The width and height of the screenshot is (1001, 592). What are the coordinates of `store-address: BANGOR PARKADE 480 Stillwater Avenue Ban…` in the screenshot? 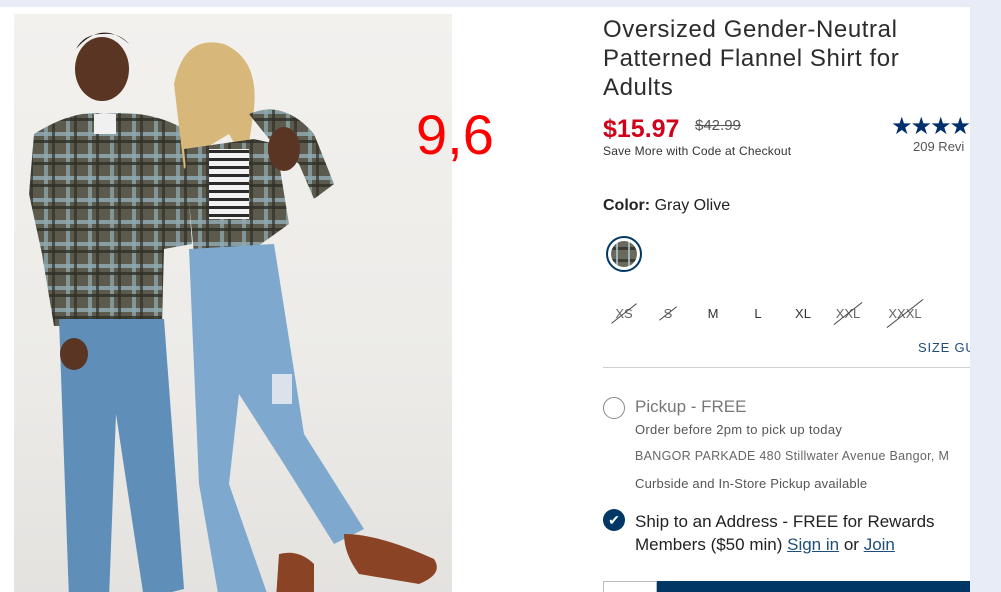 It's located at (792, 456).